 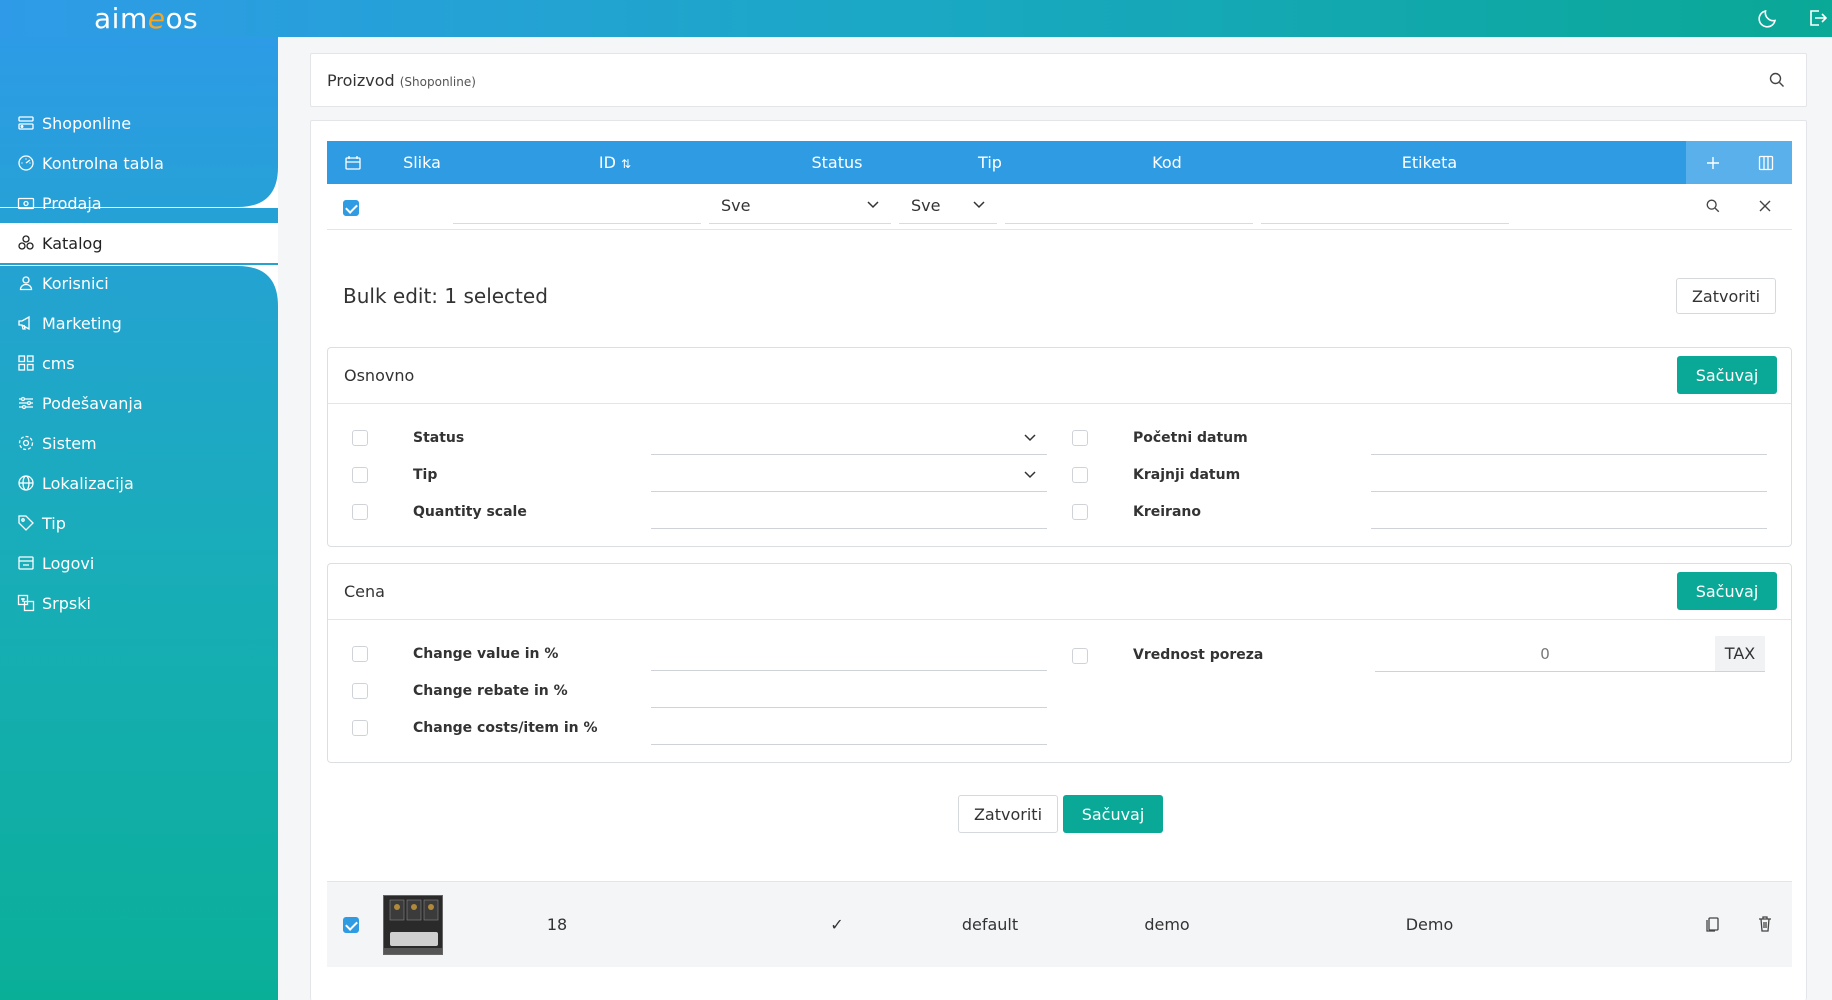 What do you see at coordinates (1080, 656) in the screenshot?
I see `tax-rate-checkbox` at bounding box center [1080, 656].